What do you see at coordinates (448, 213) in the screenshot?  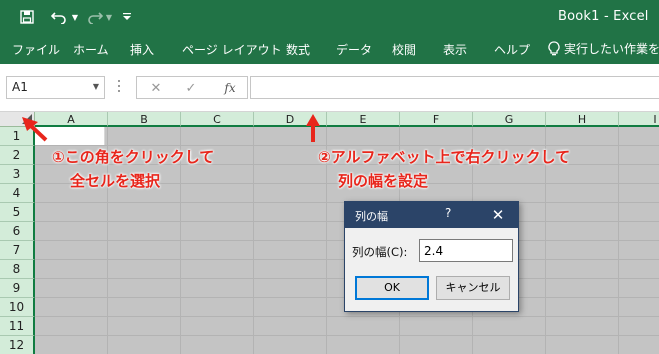 I see `help-icon: ?` at bounding box center [448, 213].